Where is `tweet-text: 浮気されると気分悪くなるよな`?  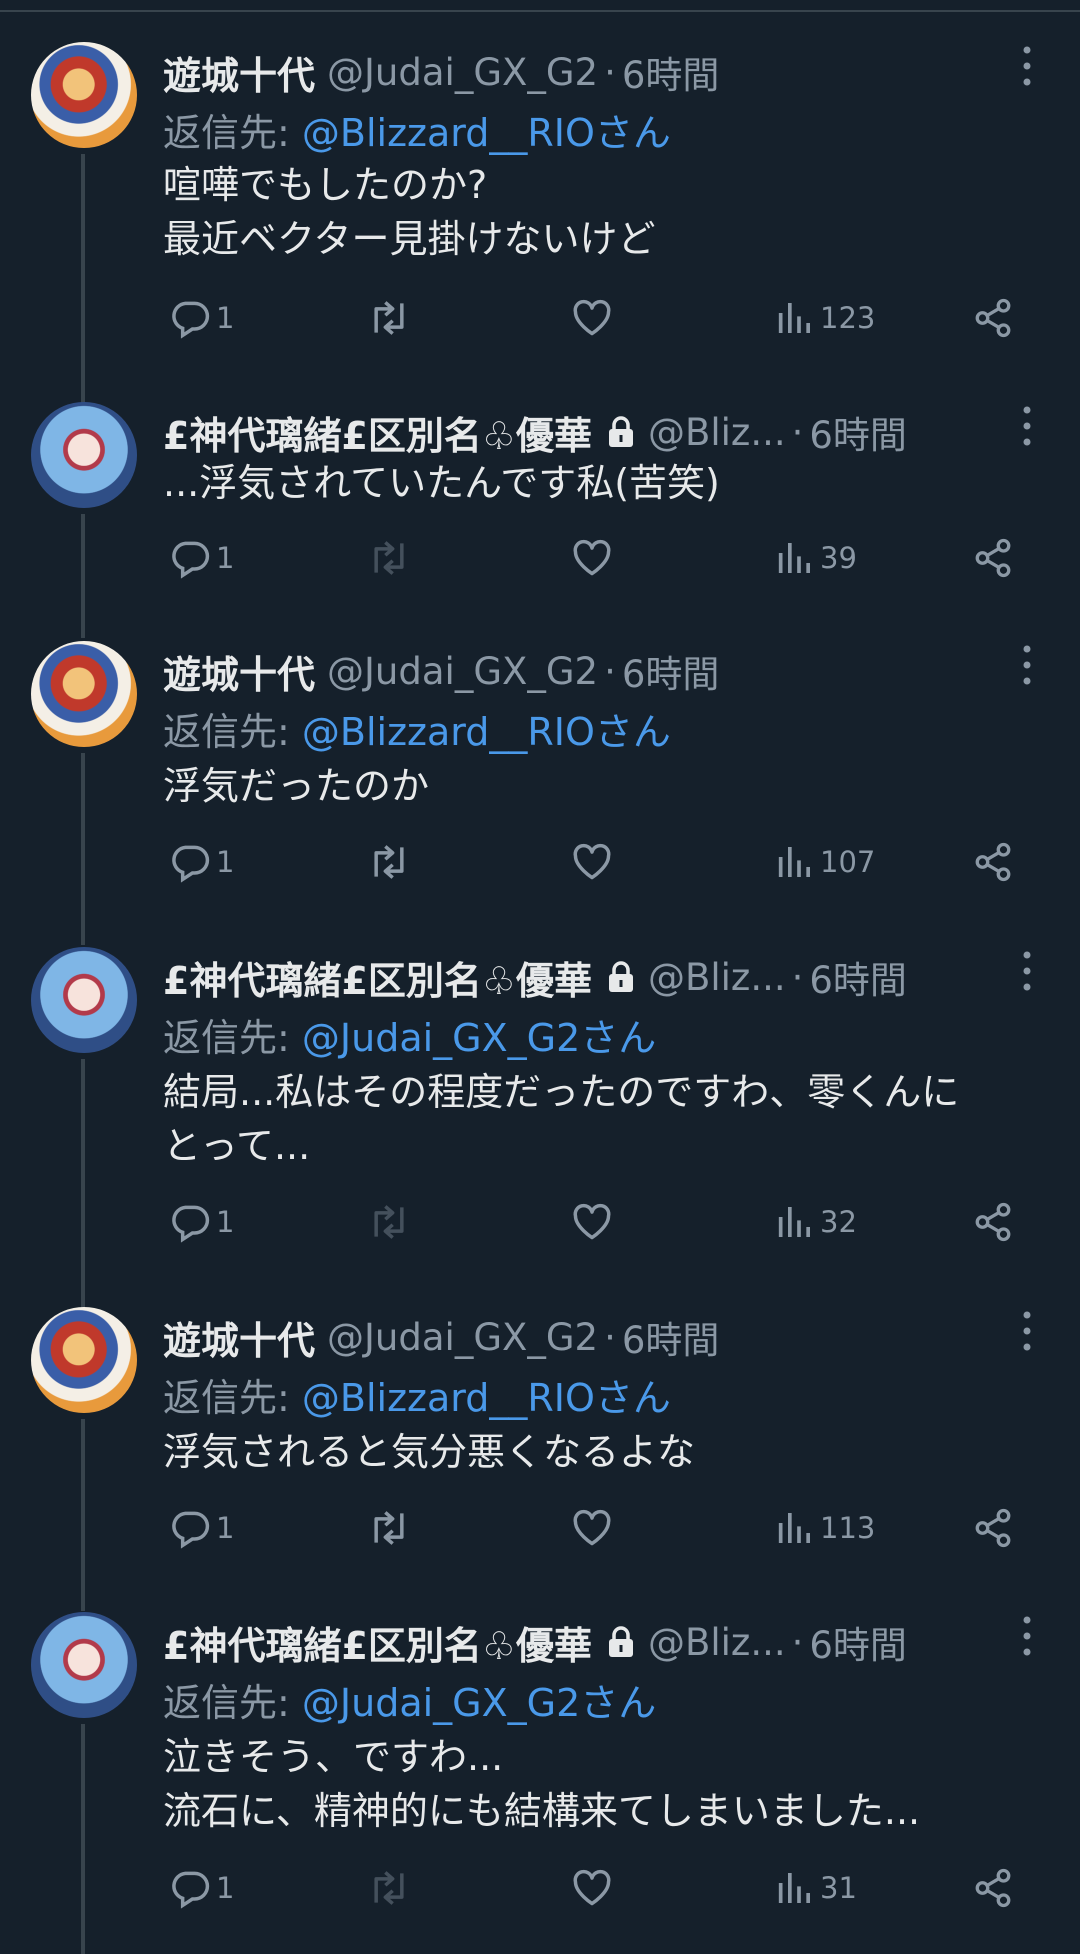
tweet-text: 浮気されると気分悪くなるよな is located at coordinates (603, 1452).